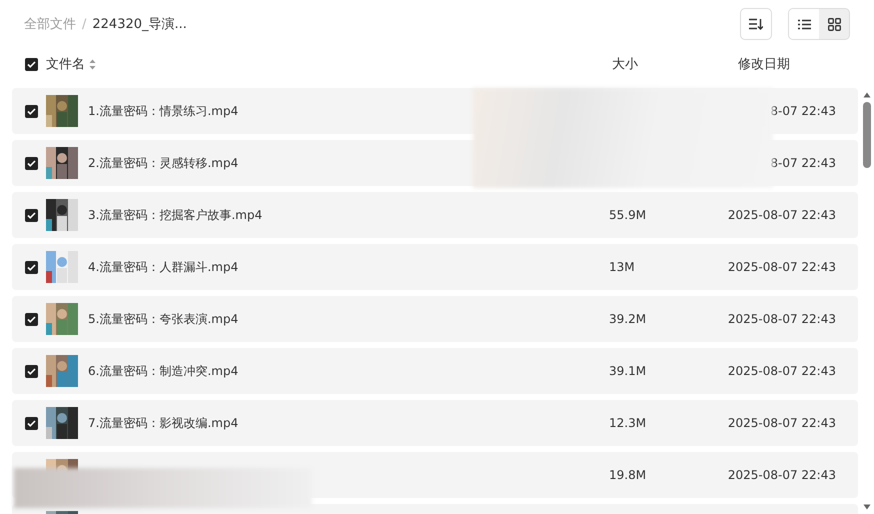 This screenshot has width=874, height=514. What do you see at coordinates (867, 95) in the screenshot?
I see `scroll-up-icon` at bounding box center [867, 95].